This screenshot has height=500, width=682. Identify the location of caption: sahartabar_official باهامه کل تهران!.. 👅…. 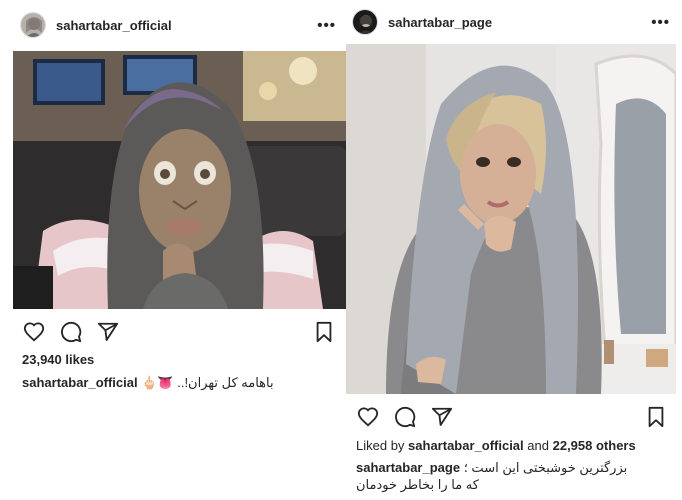
(181, 382).